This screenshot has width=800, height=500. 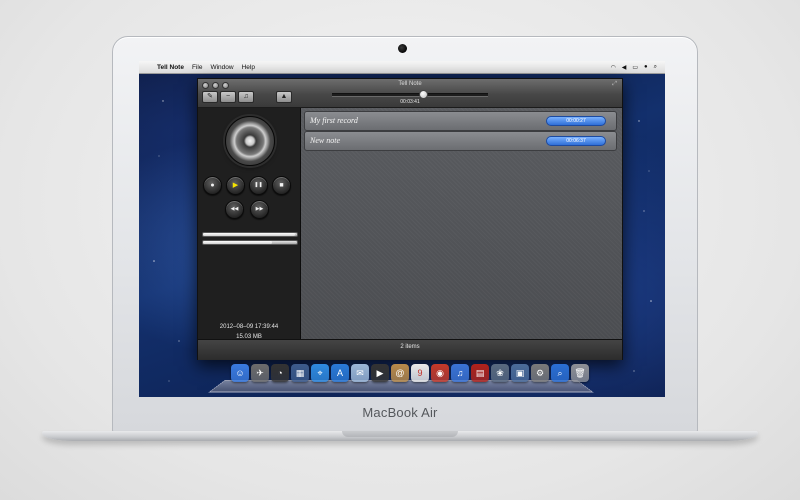 What do you see at coordinates (646, 67) in the screenshot?
I see `user-icon: ●` at bounding box center [646, 67].